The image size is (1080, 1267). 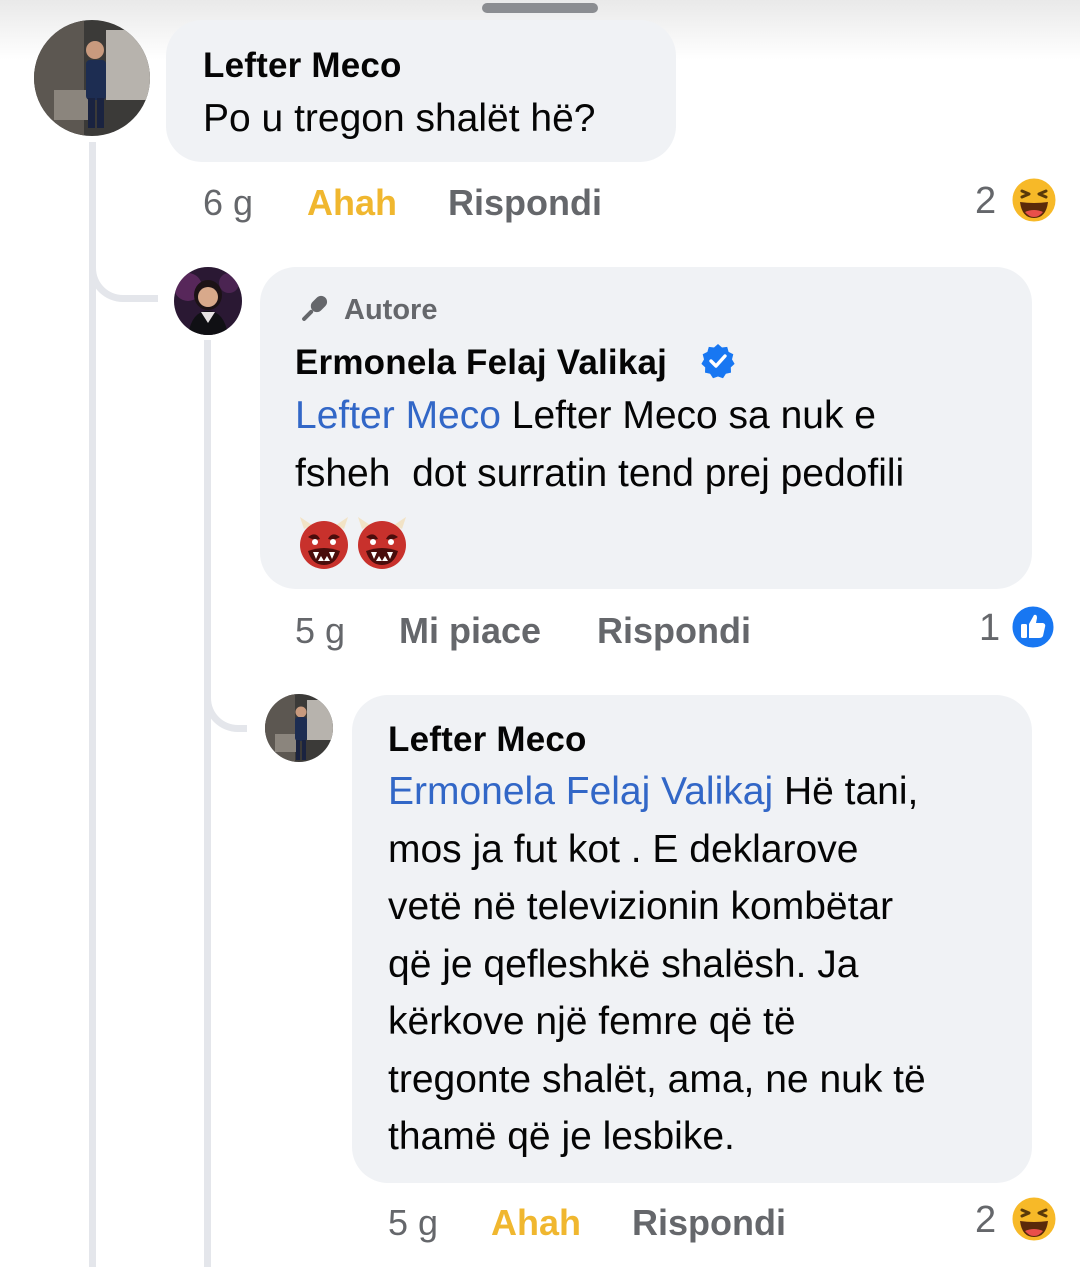 What do you see at coordinates (623, 964) in the screenshot?
I see `comment-text-line: që je qefleshkë shalësh. Ja` at bounding box center [623, 964].